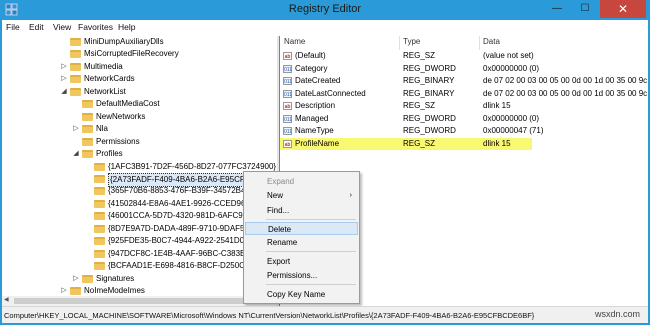 Image resolution: width=650 pixels, height=325 pixels. Describe the element at coordinates (139, 266) in the screenshot. I see `tree-item: {BCFAAD1E-E698-4816-B8CF-D250C6E0A1C3}` at that location.